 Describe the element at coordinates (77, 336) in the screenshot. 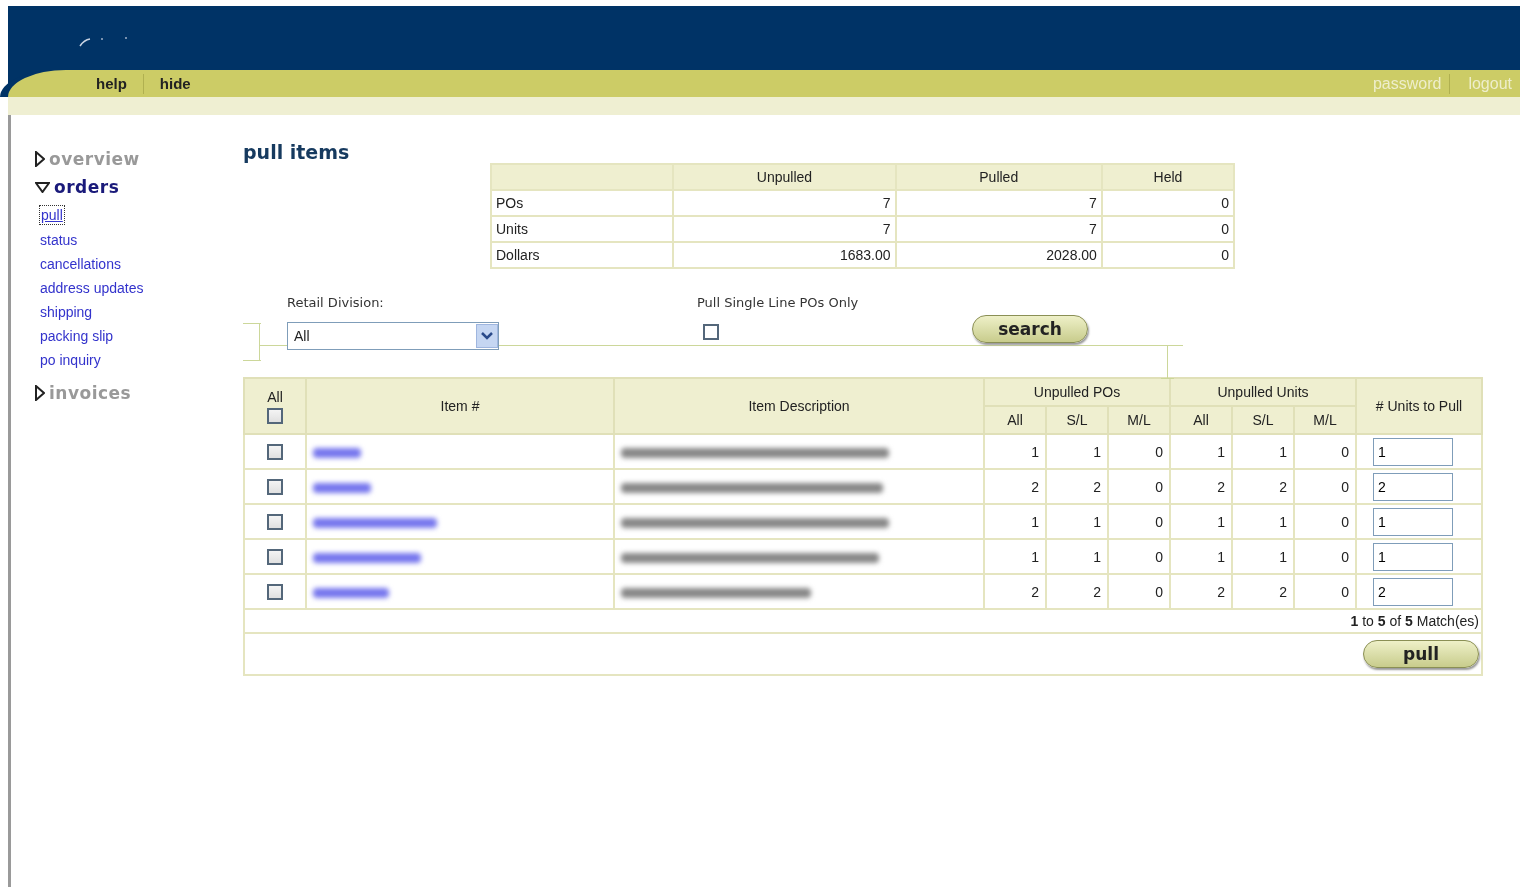

I see `nav-link: packing slip` at that location.